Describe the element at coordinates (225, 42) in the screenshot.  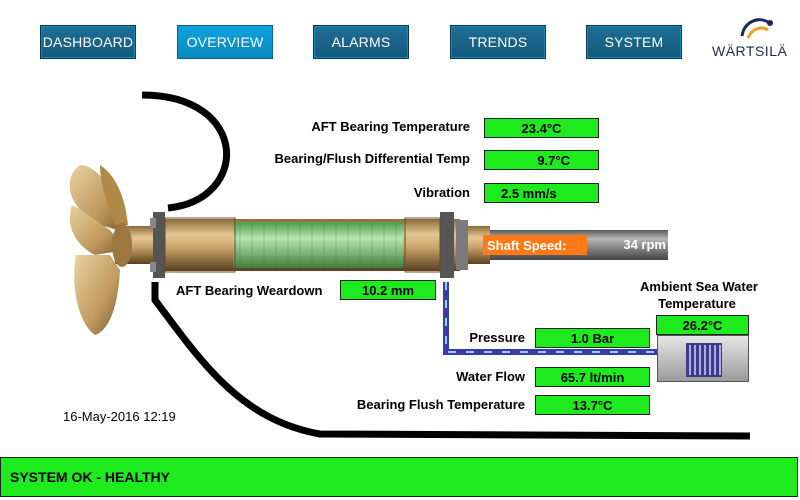
I see `nav-overview-button: OVERVIEW` at that location.